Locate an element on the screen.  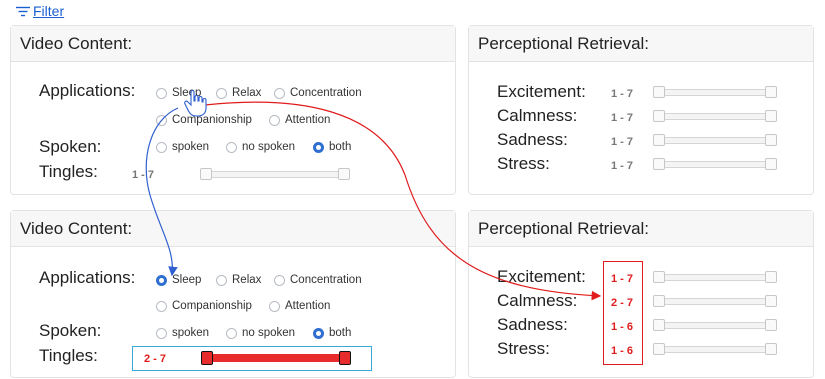
tingles-slider-fill is located at coordinates (277, 358).